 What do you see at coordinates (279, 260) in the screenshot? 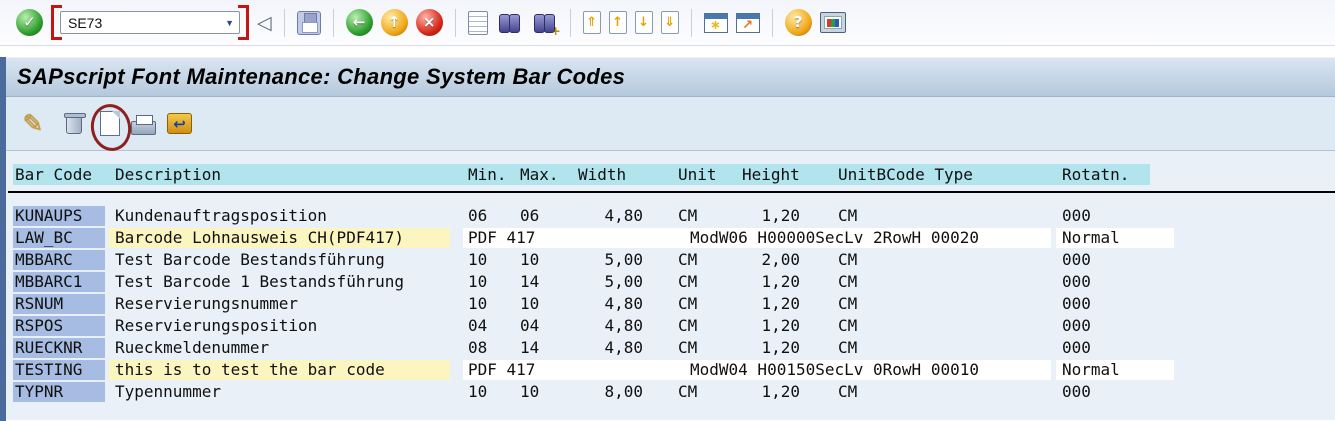
I see `description-cell: Test Barcode Bestandsführung` at bounding box center [279, 260].